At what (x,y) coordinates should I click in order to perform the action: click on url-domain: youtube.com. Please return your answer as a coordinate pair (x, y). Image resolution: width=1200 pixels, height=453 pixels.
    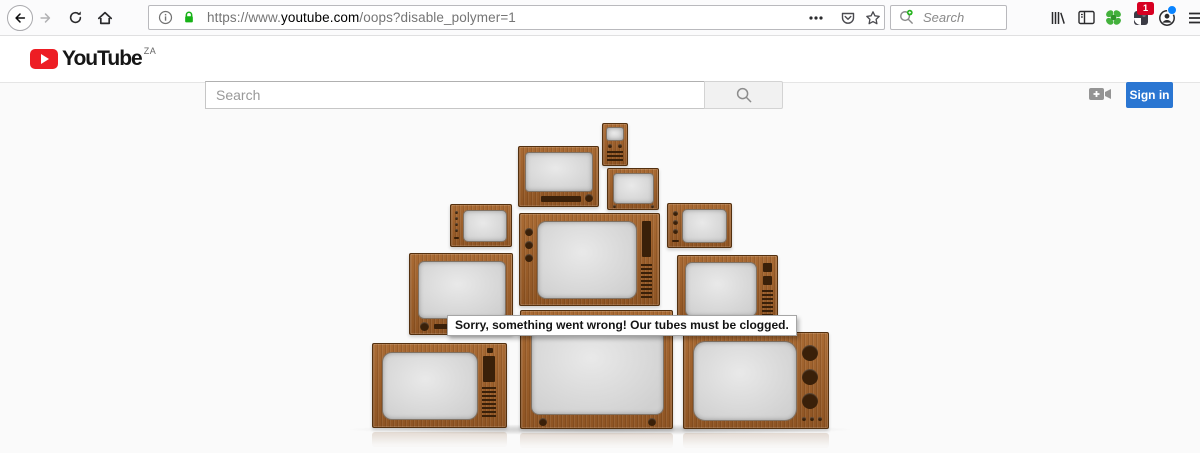
    Looking at the image, I should click on (320, 17).